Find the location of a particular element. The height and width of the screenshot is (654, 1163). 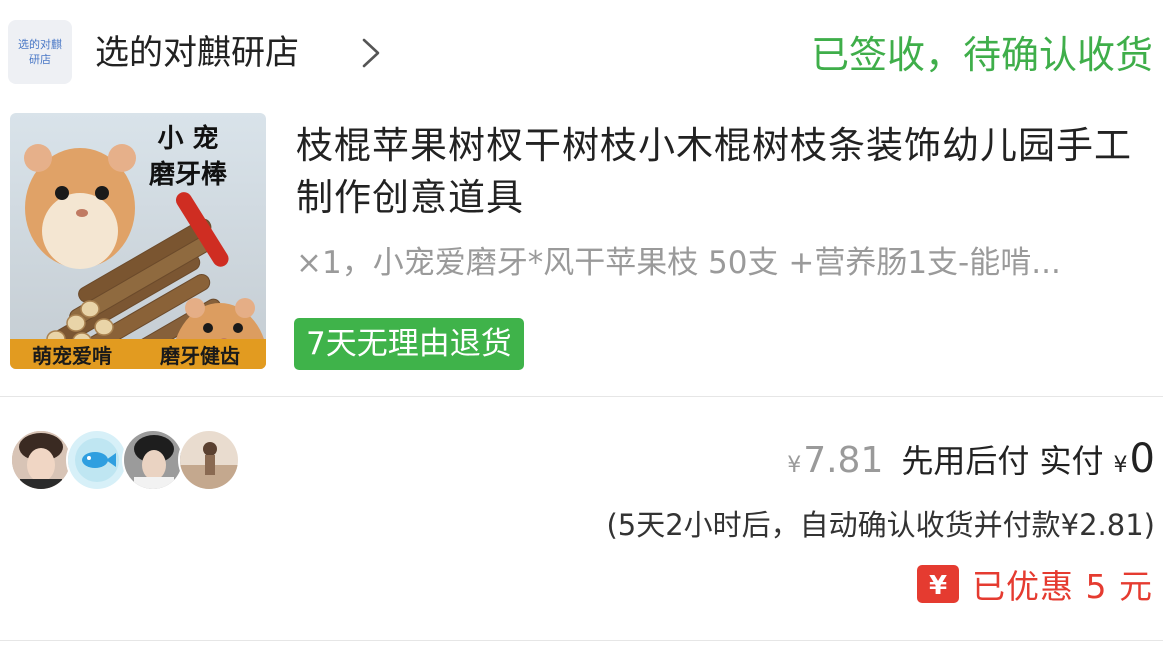

order-status: 已签收，待确认收货 is located at coordinates (981, 55).